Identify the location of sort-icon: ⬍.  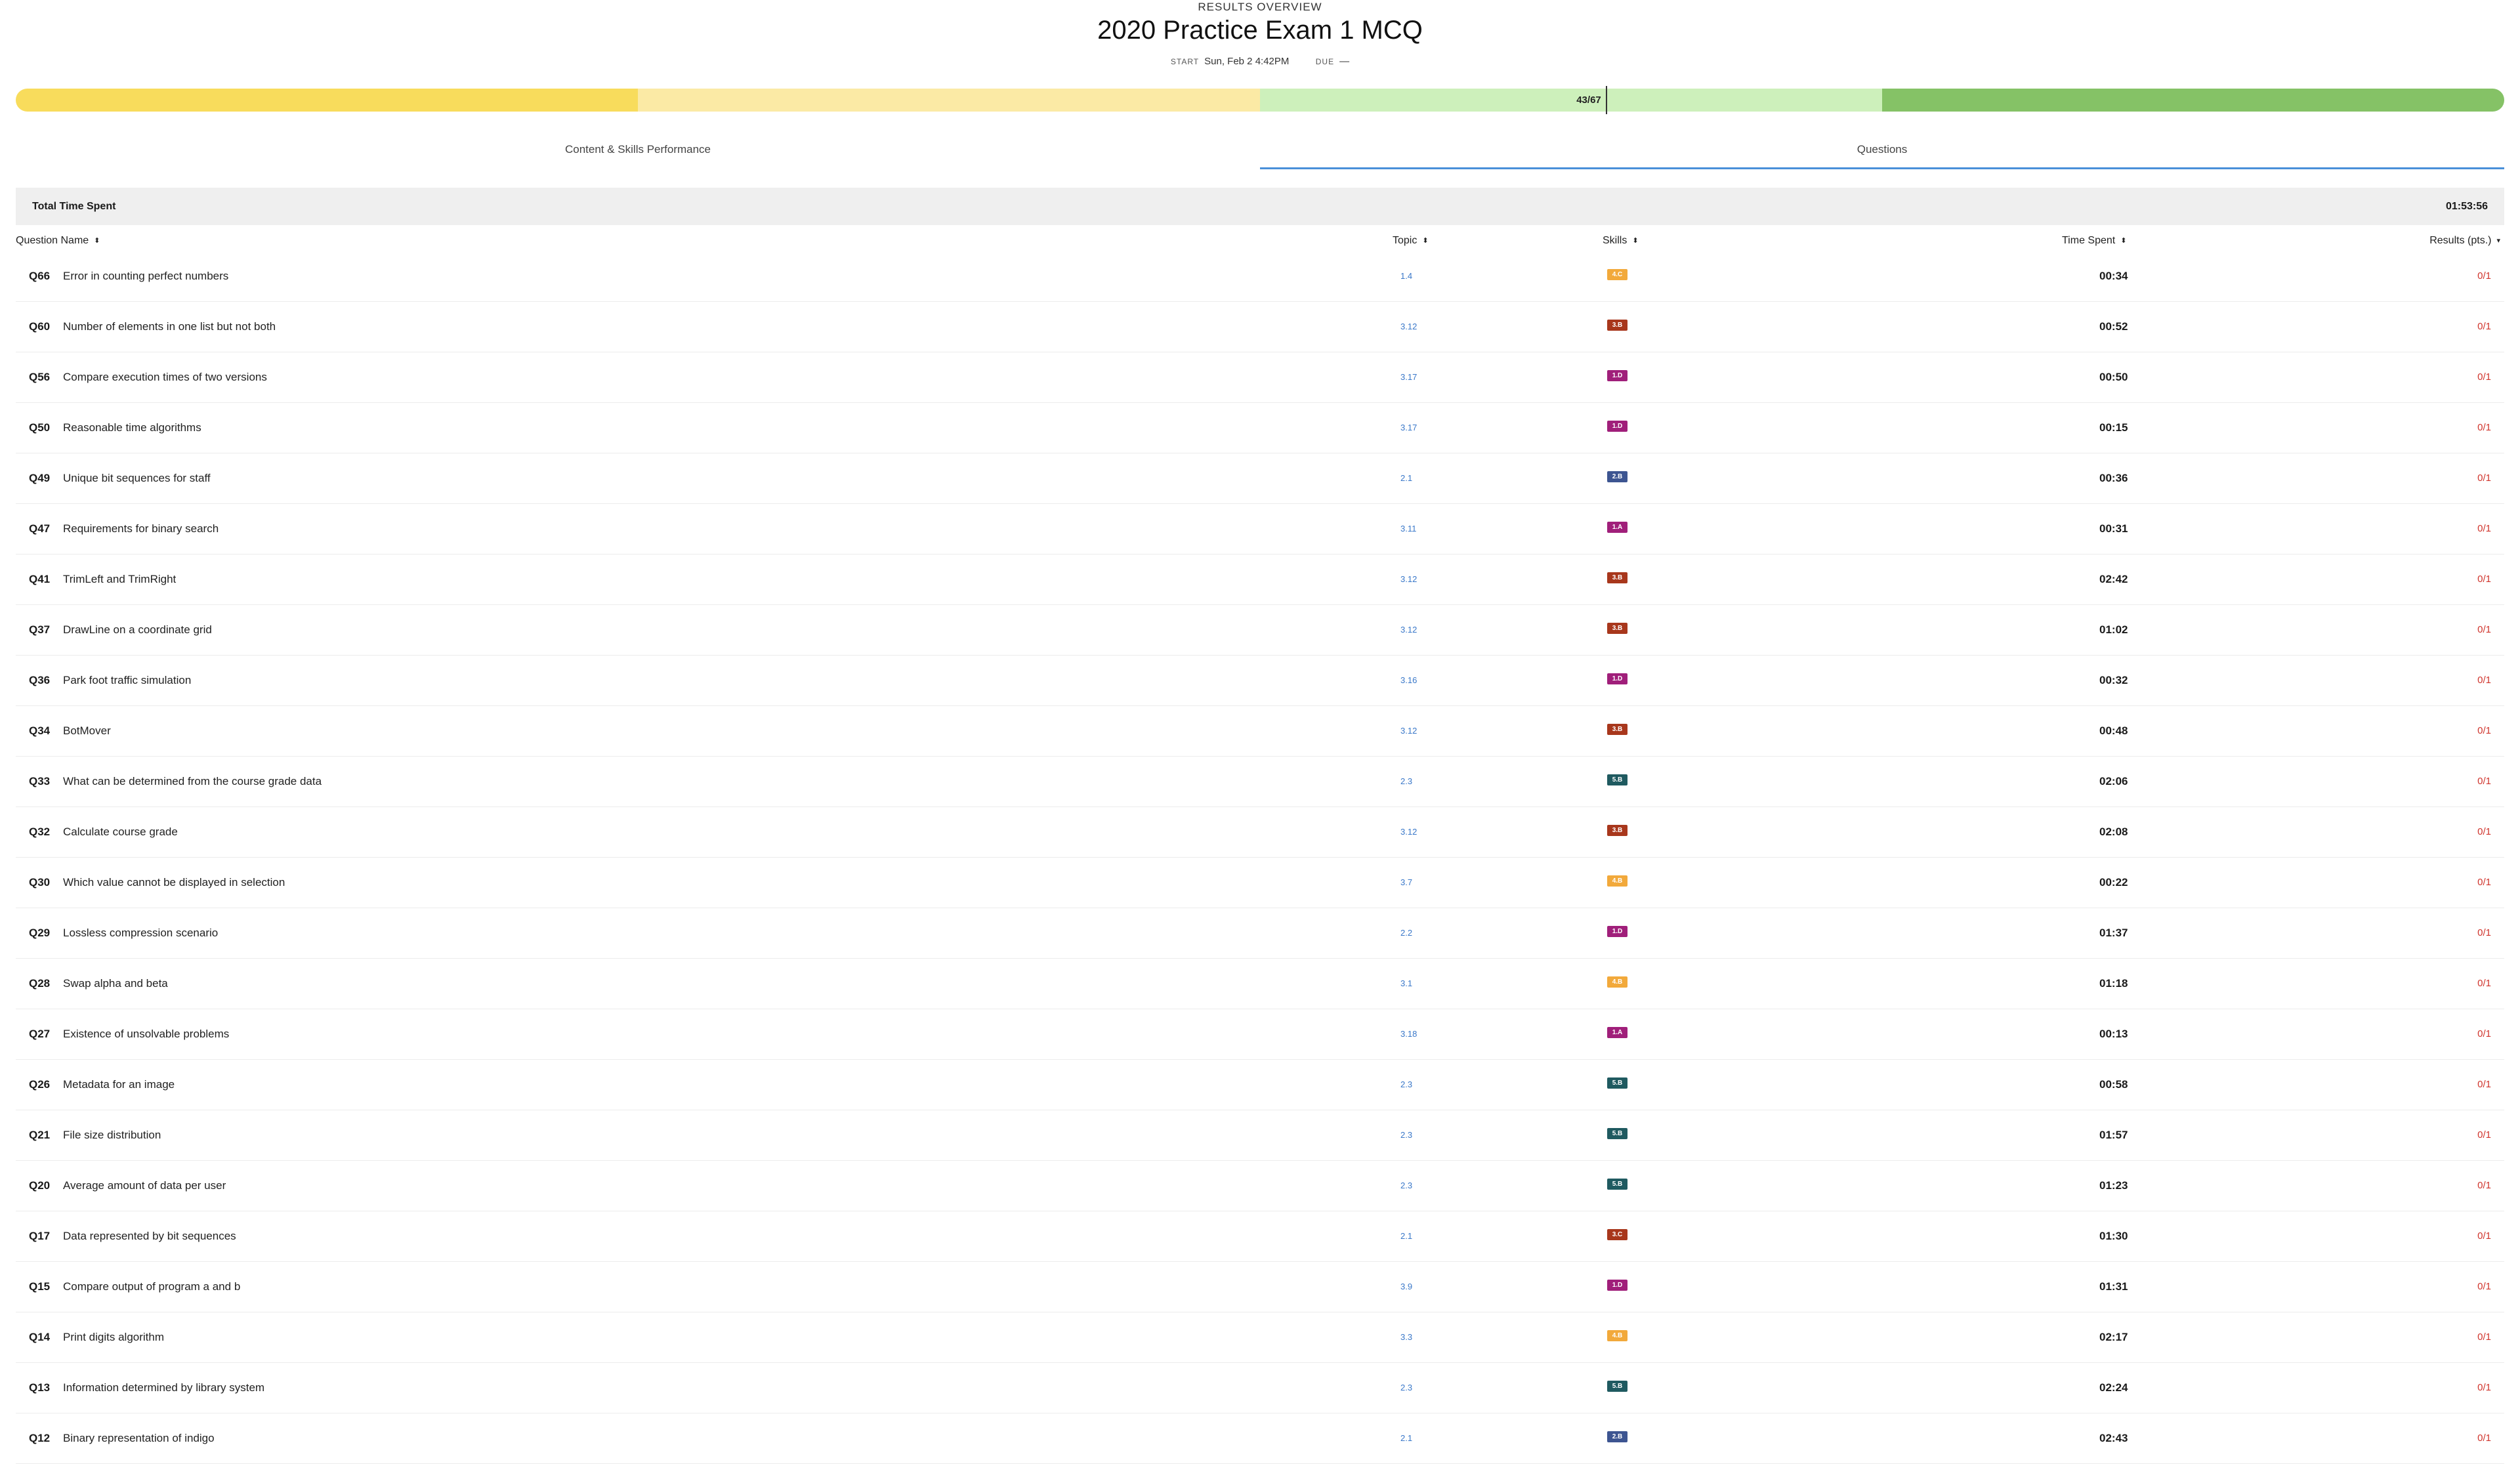
(1425, 241).